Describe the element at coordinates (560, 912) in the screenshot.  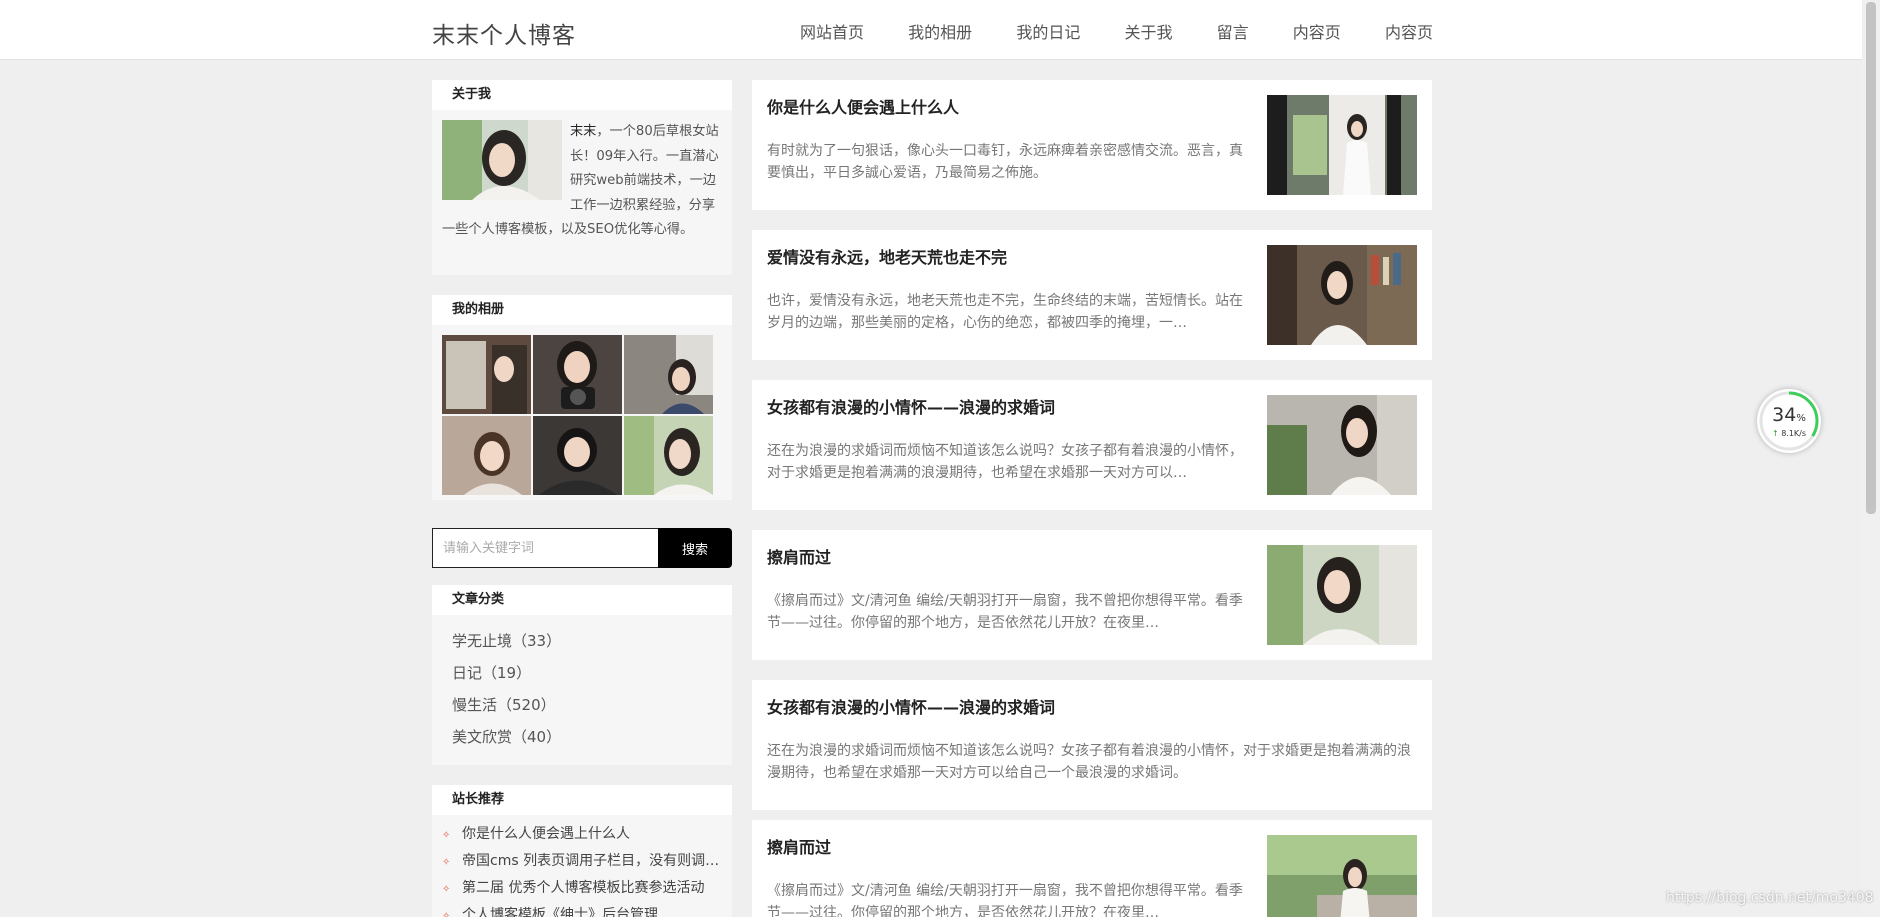
I see `recommend-link: 个人博客模板《绅士》后台管理` at that location.